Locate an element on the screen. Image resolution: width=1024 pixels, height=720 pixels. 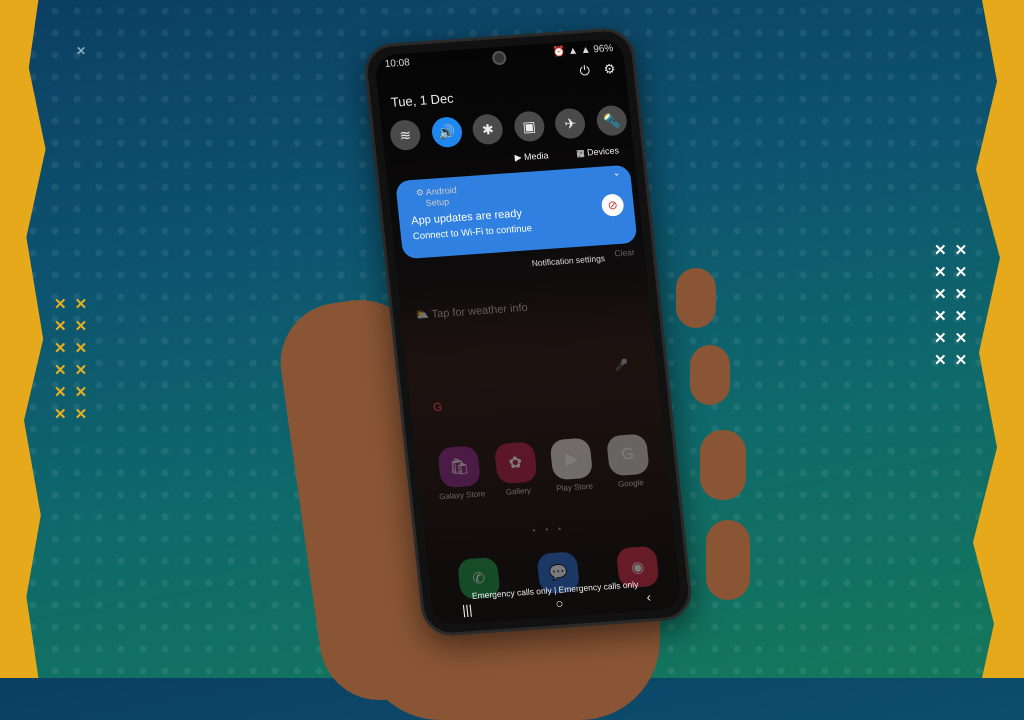
cross-pattern-left: ✕✕ ✕✕ ✕✕ ✕✕ ✕✕ ✕✕ is located at coordinates (75, 359).